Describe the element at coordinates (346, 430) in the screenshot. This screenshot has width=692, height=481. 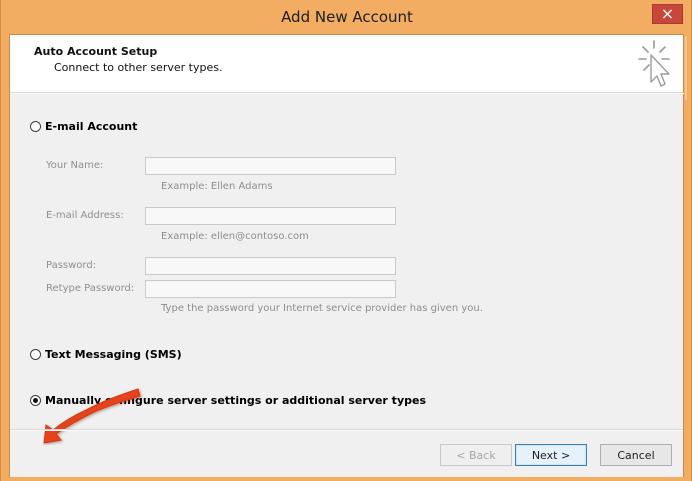
I see `footer-separator-highlight` at that location.